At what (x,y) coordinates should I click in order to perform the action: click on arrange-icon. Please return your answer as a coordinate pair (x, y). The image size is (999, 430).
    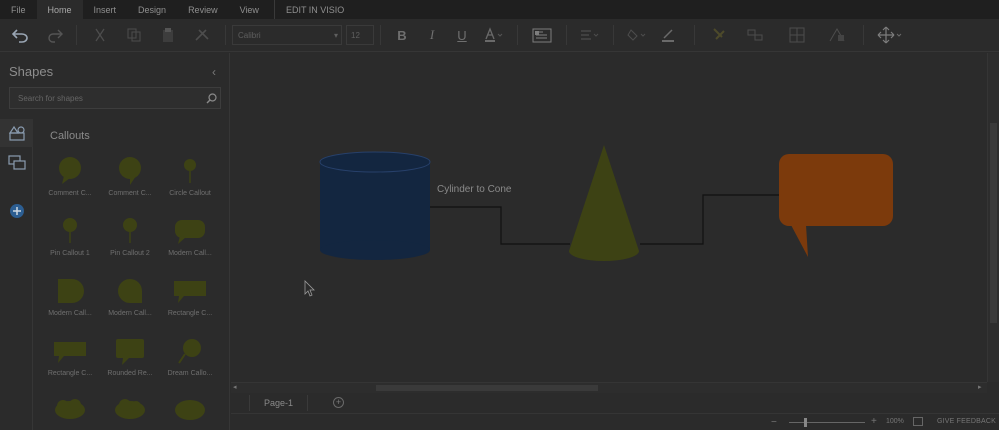
    Looking at the image, I should click on (757, 35).